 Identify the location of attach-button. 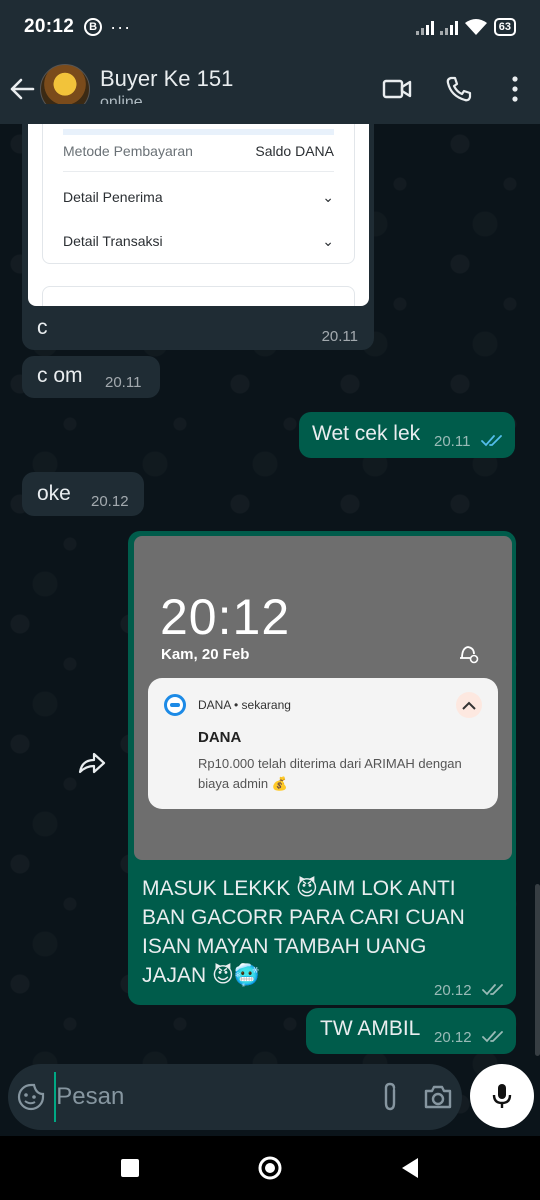
(390, 1097).